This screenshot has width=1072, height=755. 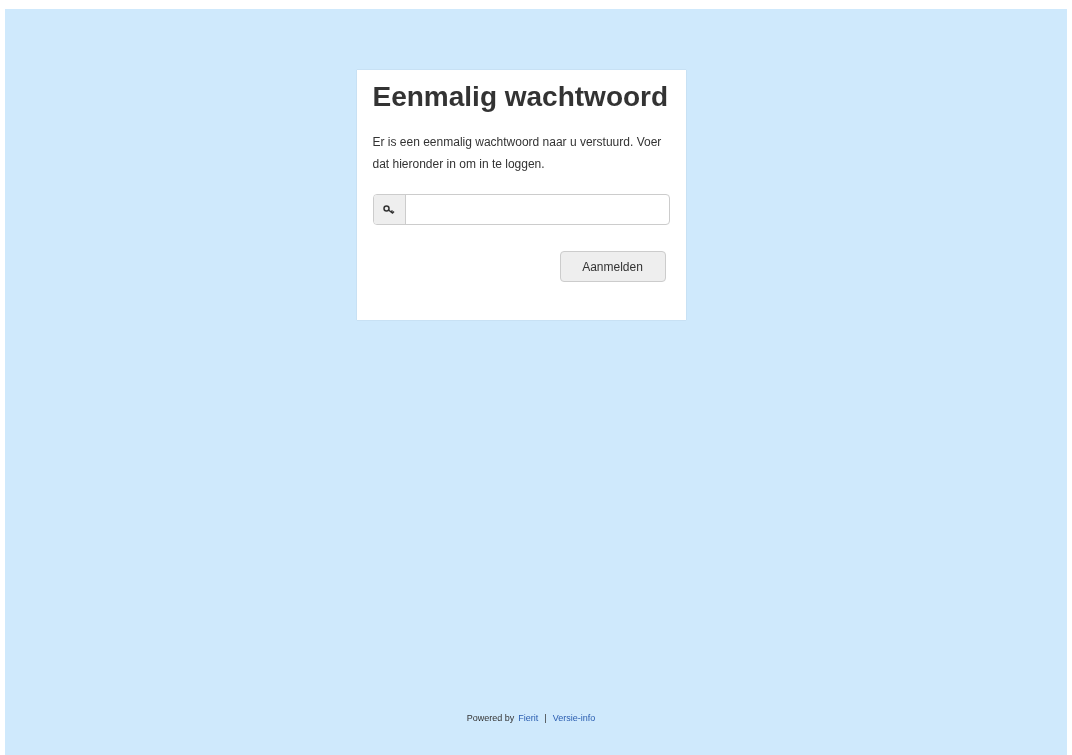 What do you see at coordinates (574, 718) in the screenshot?
I see `version-info-link: Versie-info` at bounding box center [574, 718].